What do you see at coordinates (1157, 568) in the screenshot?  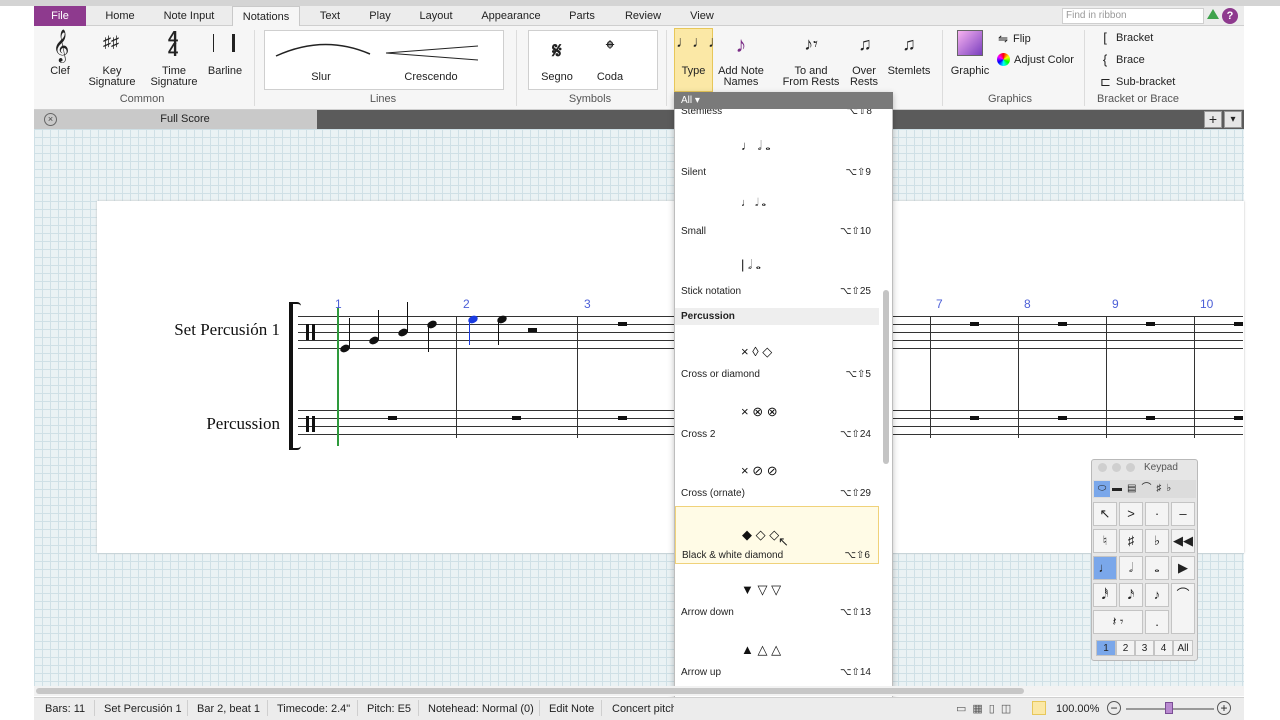 I see `keypad-whole-note-icon: 𝅝` at bounding box center [1157, 568].